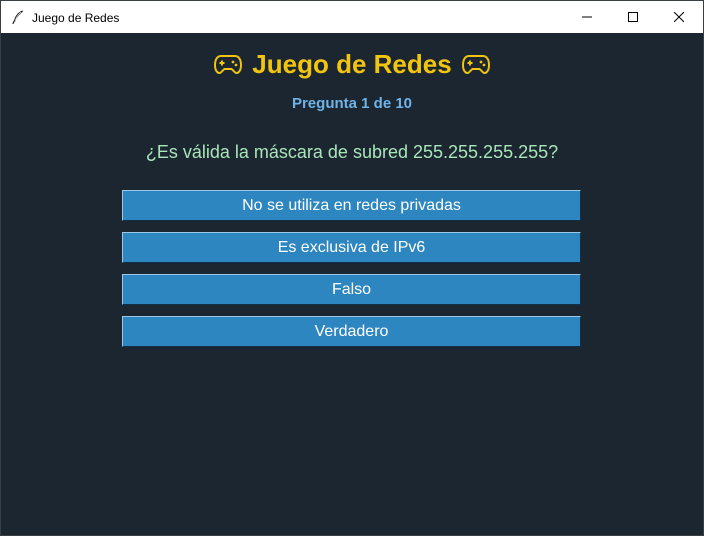 The width and height of the screenshot is (704, 536). I want to click on answer-button: No se utiliza en redes privadas, so click(351, 205).